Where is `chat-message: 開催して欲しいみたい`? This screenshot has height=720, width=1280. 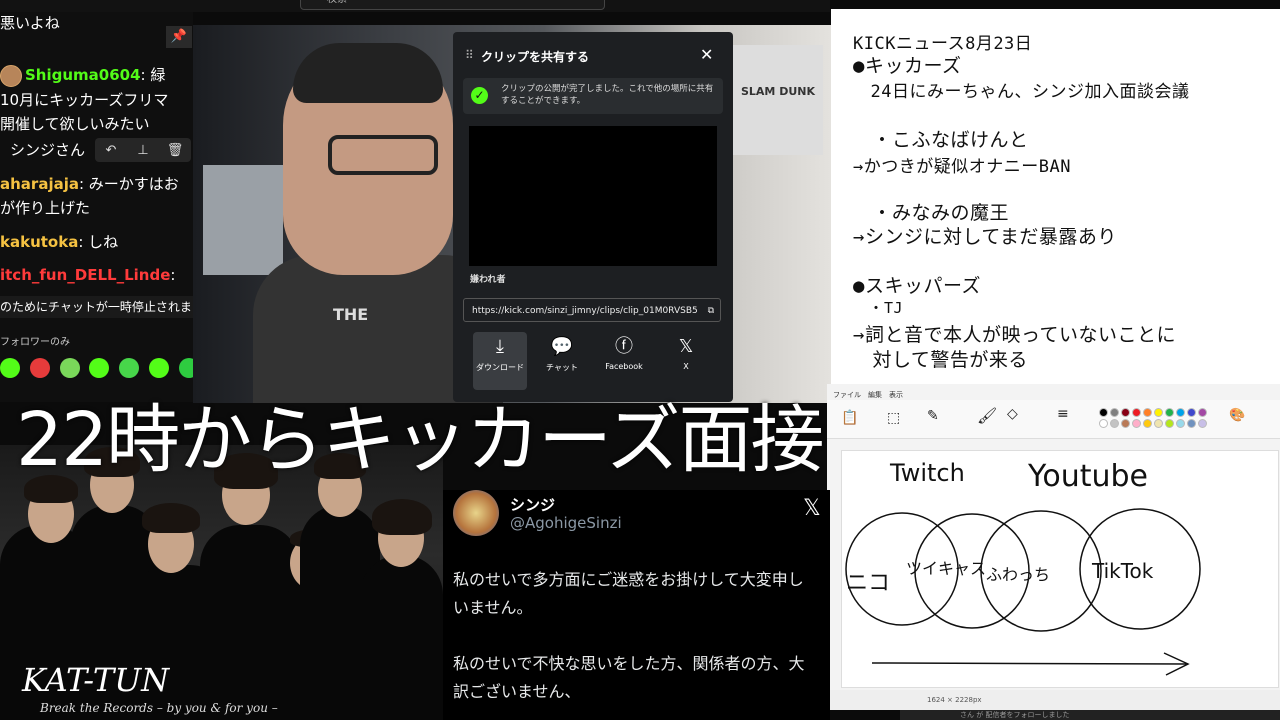
chat-message: 開催して欲しいみたい is located at coordinates (96, 124).